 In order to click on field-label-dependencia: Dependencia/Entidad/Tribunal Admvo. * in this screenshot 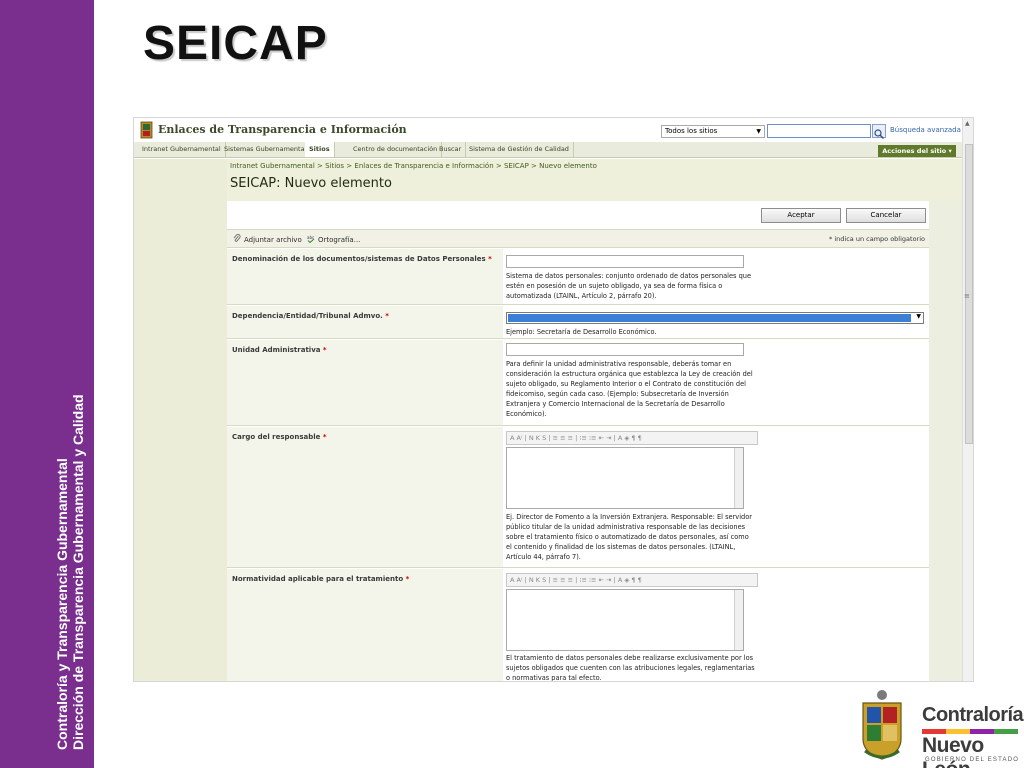, I will do `click(365, 322)`.